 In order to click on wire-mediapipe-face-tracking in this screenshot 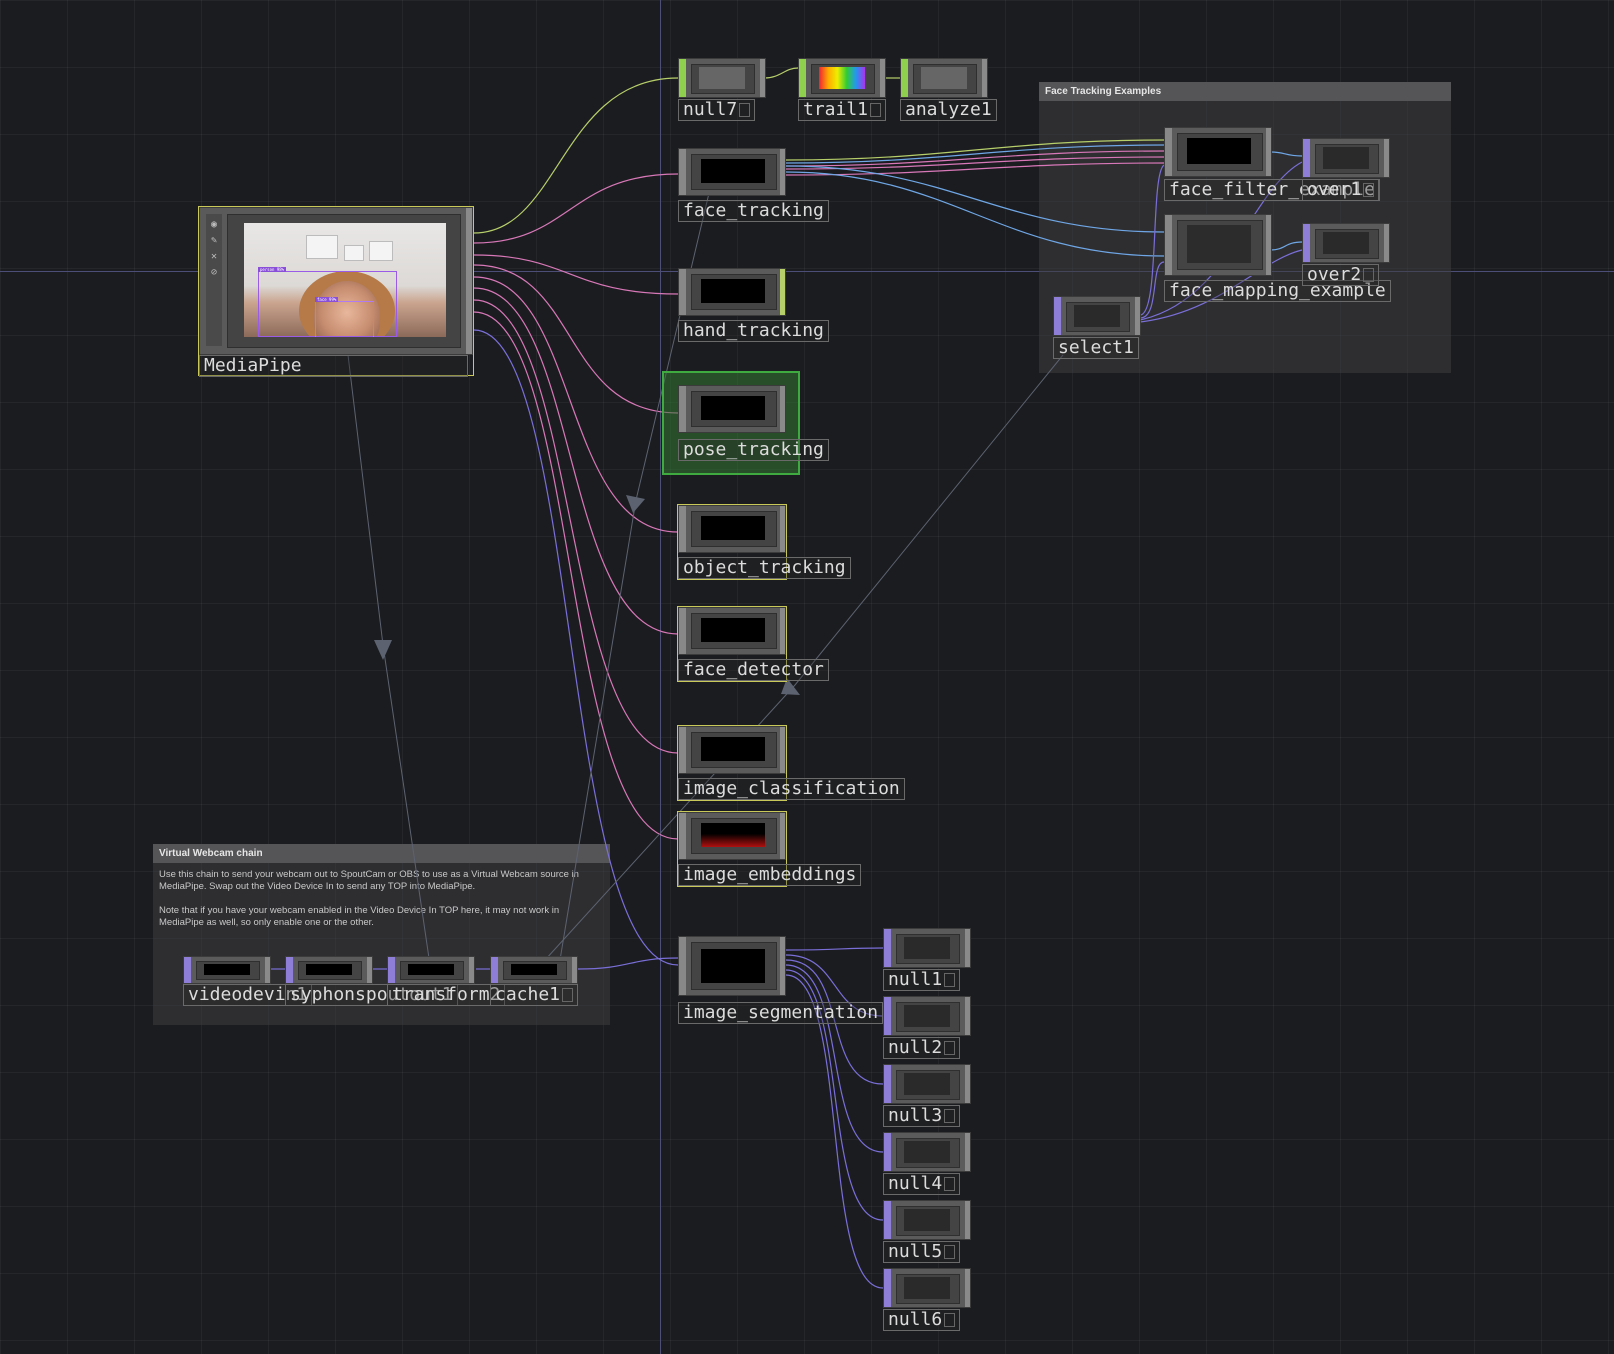, I will do `click(576, 208)`.